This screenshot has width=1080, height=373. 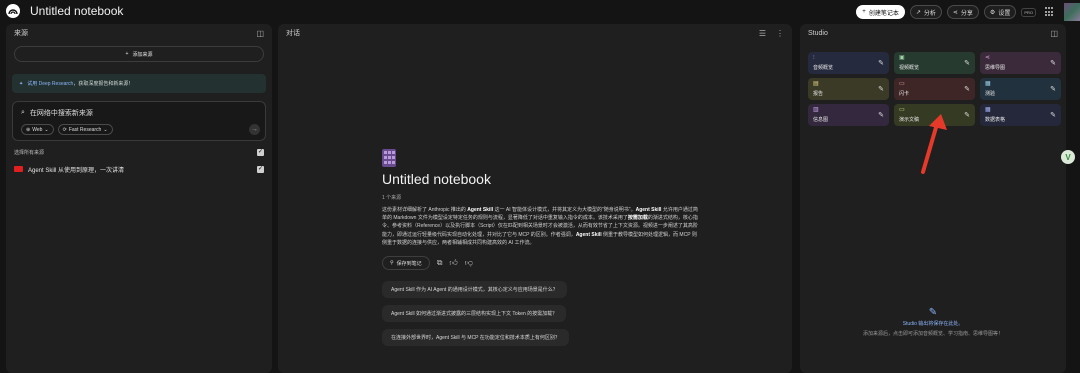 What do you see at coordinates (139, 152) in the screenshot?
I see `select-all-row: 选择所有来源 ✓` at bounding box center [139, 152].